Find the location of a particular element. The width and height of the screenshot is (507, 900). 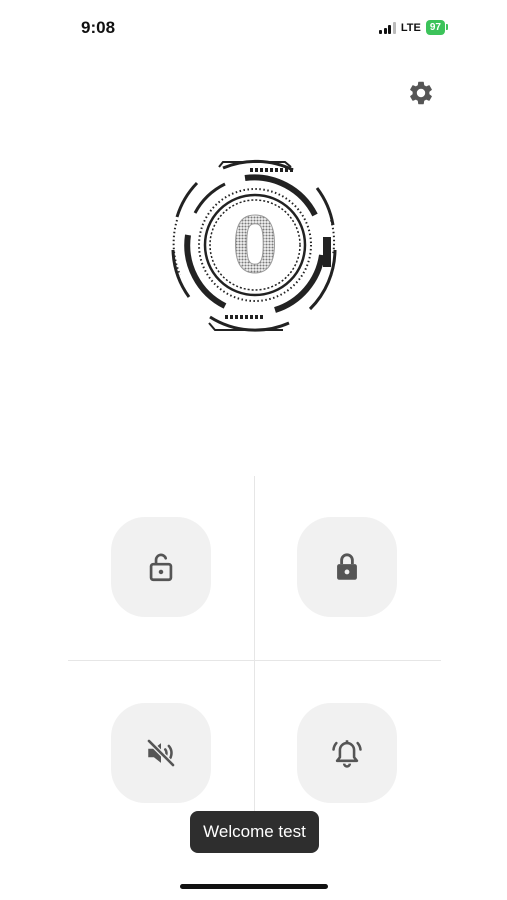

speaker-mute-icon is located at coordinates (161, 753).